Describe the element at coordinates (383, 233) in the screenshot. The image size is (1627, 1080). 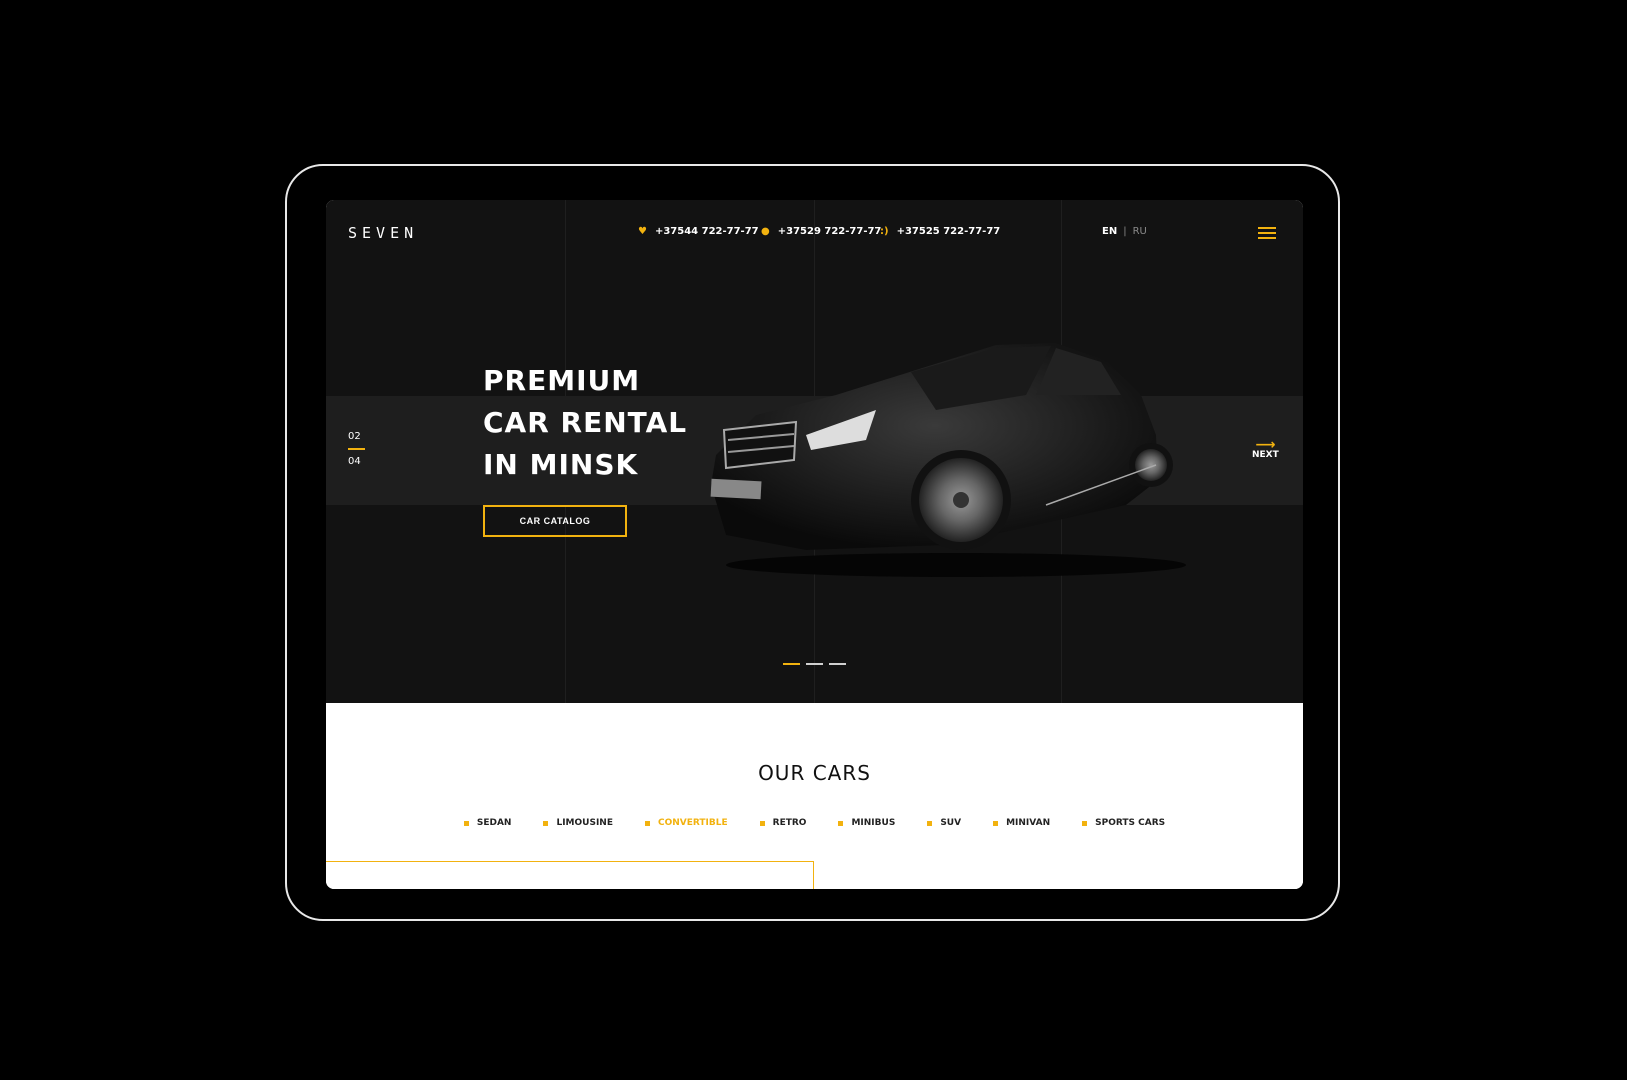
I see `logo: SEVEN` at that location.